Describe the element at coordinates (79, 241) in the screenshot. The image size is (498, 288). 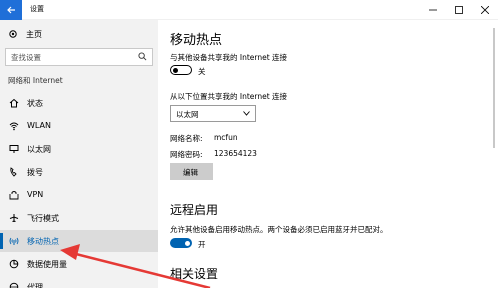
I see `sidebar-item-hotspot: 移动热点` at that location.